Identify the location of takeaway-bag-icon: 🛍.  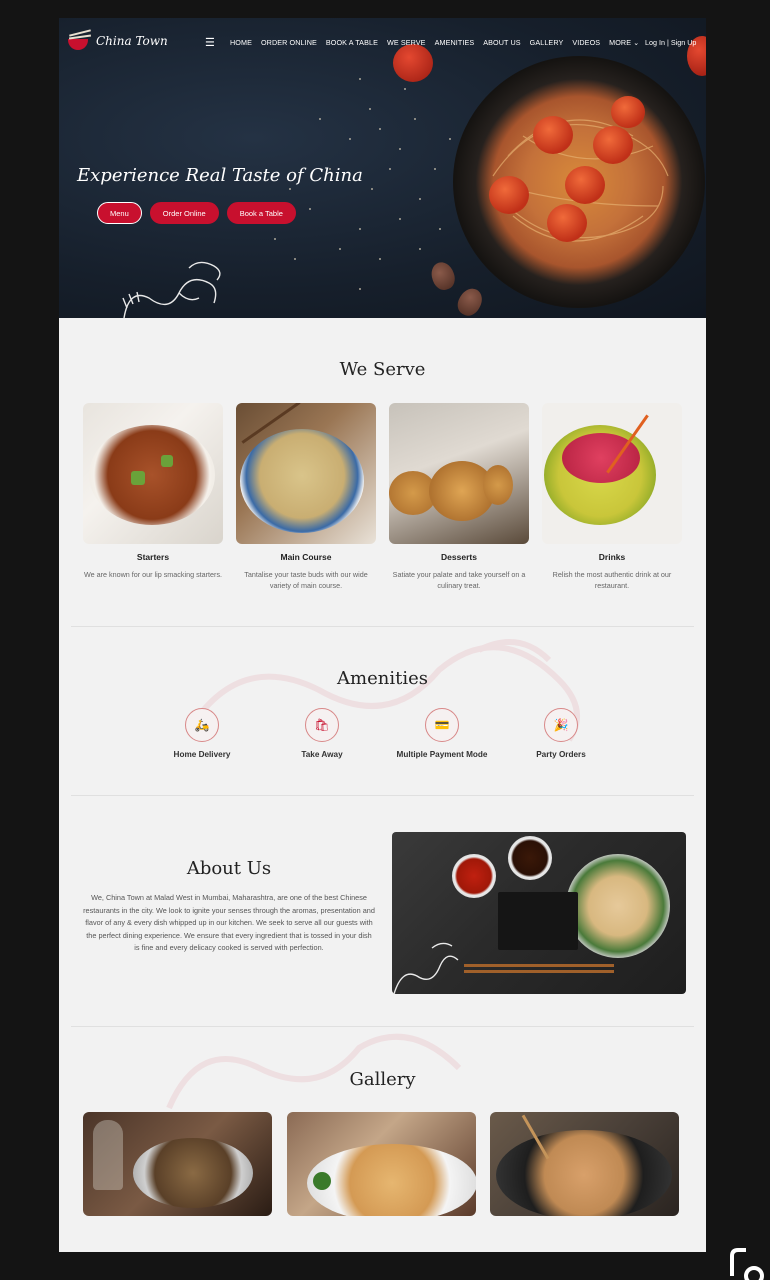
(322, 725).